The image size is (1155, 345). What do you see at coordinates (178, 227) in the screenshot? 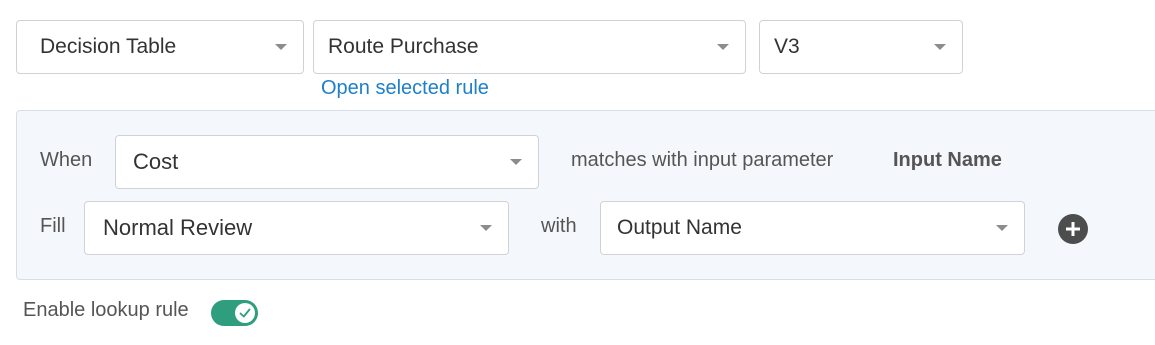
I see `fill-field-value: Normal Review` at bounding box center [178, 227].